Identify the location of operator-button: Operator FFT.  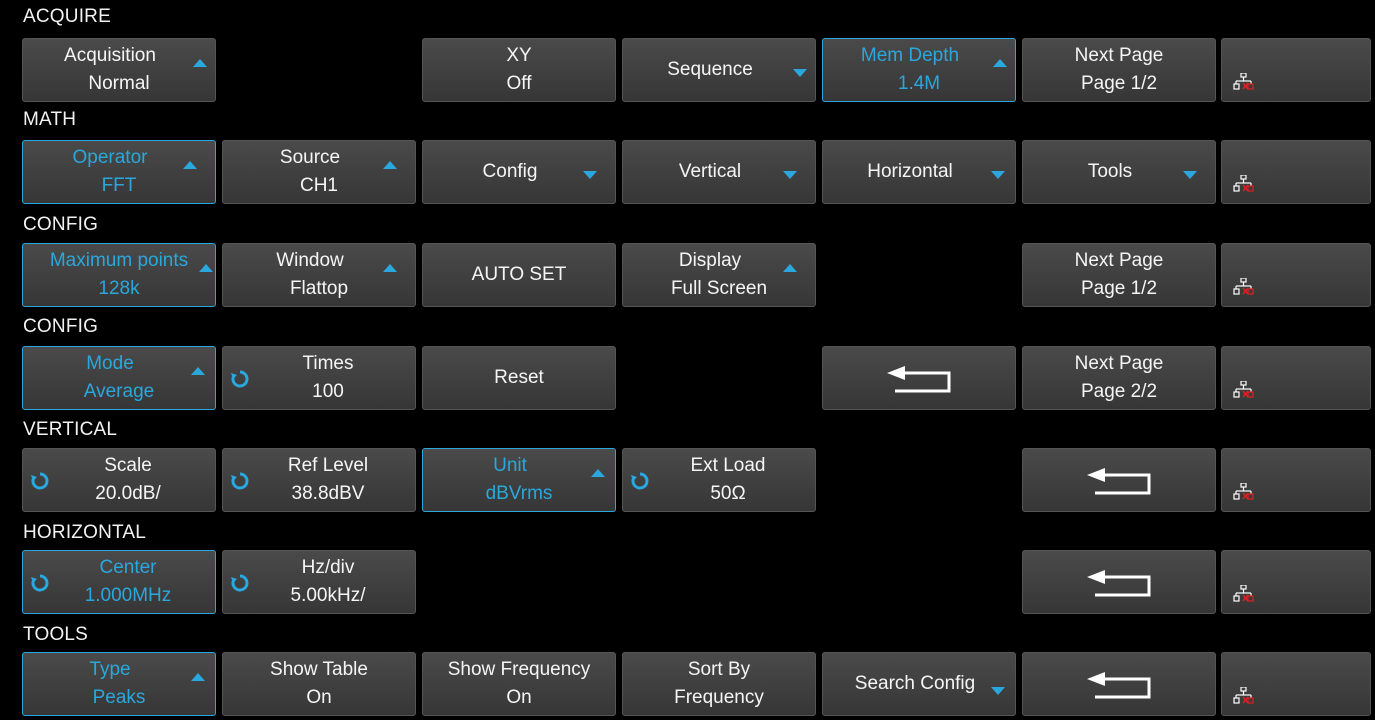
(119, 172).